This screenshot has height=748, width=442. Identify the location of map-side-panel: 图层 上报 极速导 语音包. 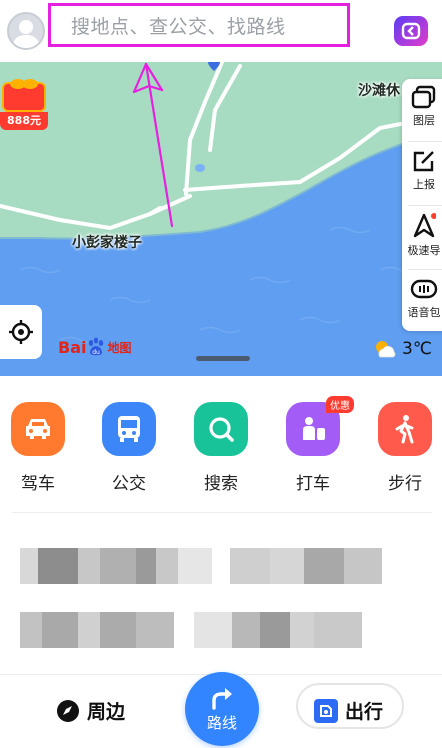
(422, 205).